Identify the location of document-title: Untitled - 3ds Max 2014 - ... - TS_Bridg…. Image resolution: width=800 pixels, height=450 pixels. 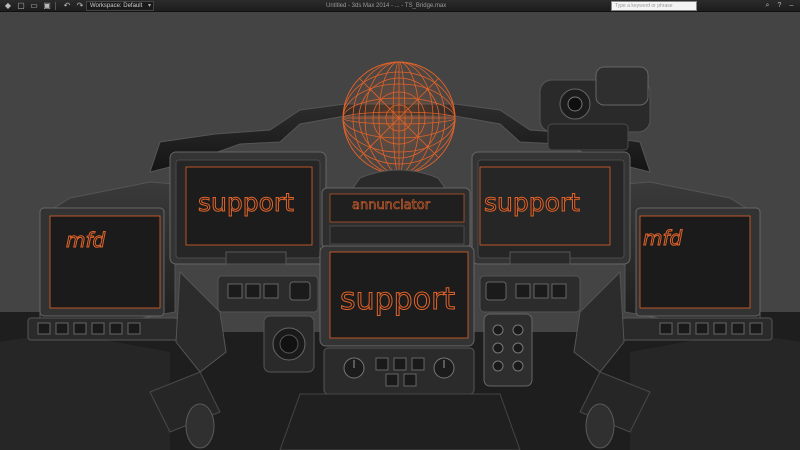
(386, 6).